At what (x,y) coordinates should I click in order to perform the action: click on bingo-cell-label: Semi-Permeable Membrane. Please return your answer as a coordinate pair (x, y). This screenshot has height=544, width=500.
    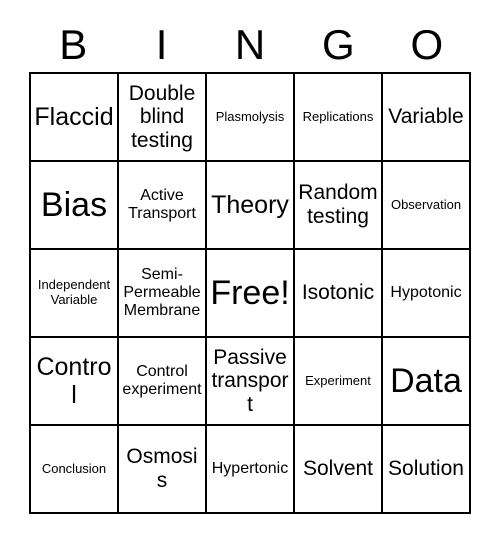
    Looking at the image, I should click on (162, 292).